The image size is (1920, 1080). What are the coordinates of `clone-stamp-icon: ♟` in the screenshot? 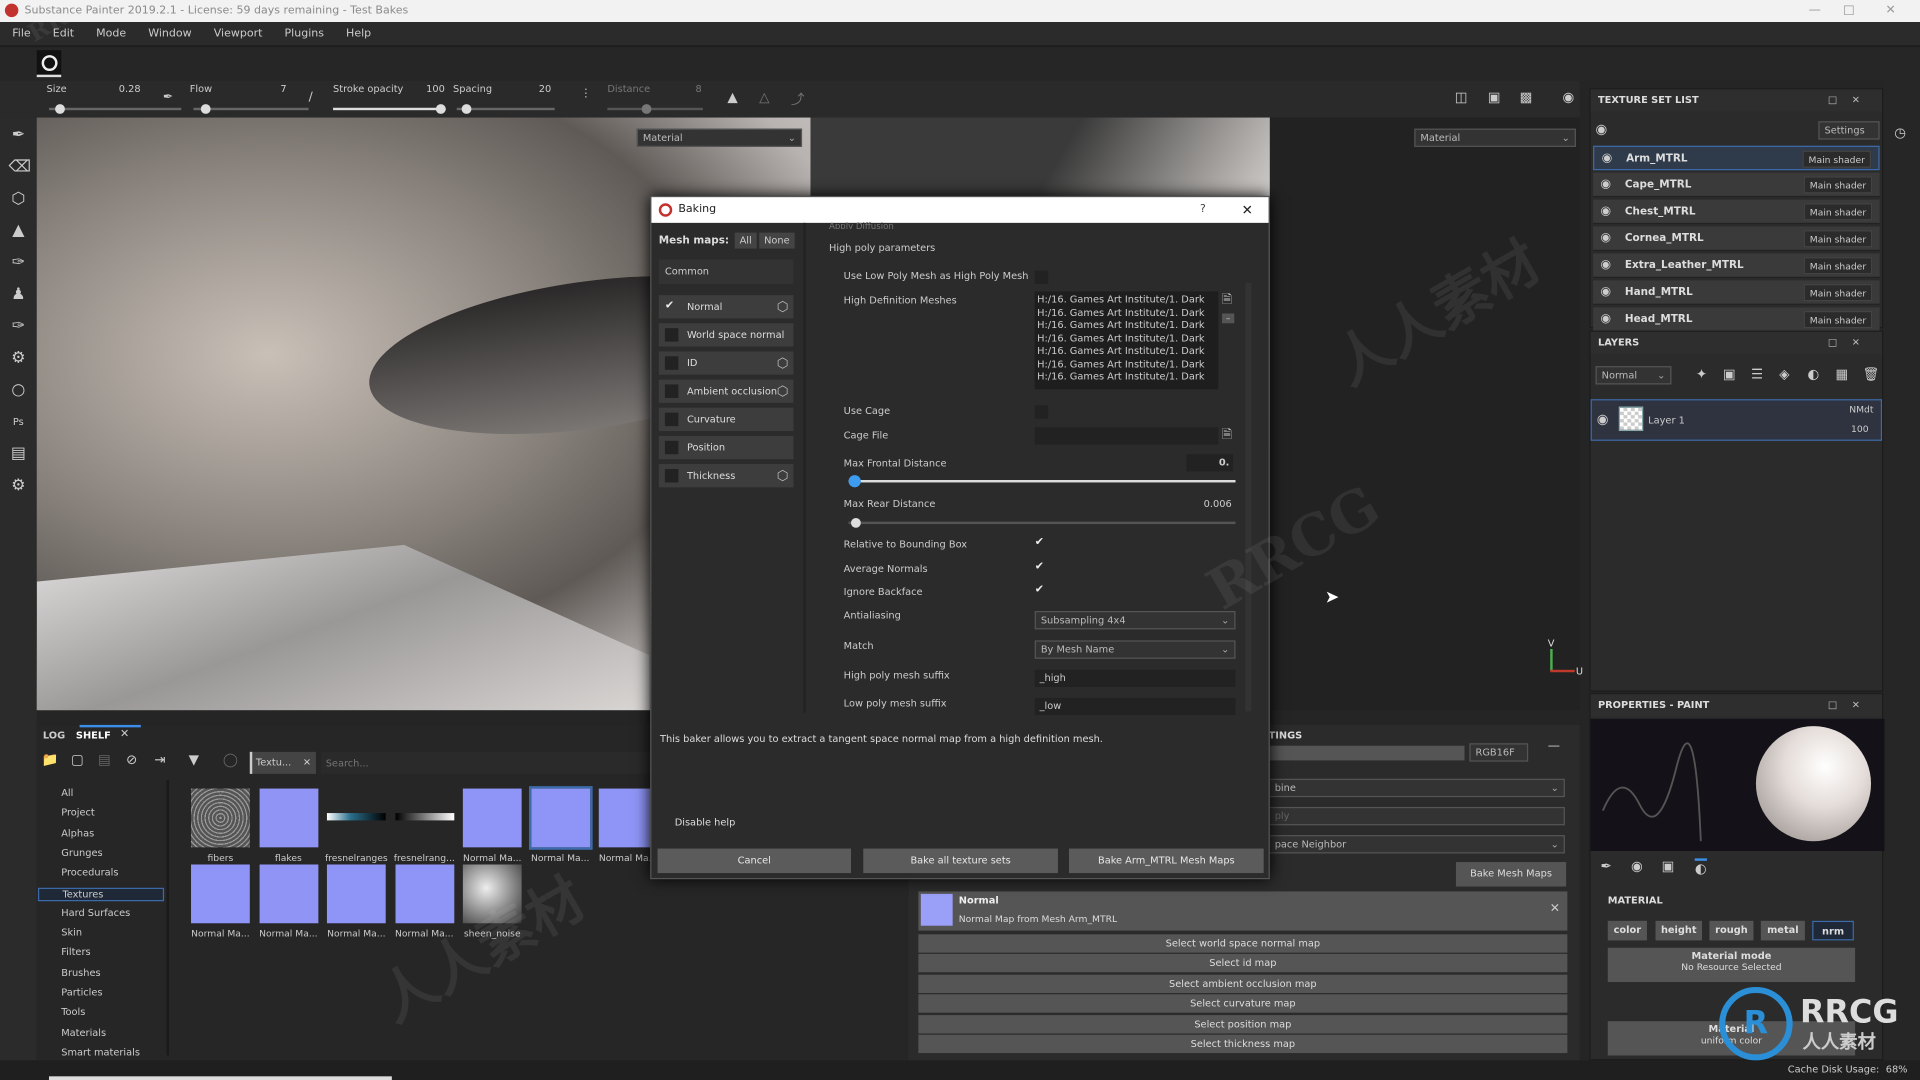 It's located at (19, 294).